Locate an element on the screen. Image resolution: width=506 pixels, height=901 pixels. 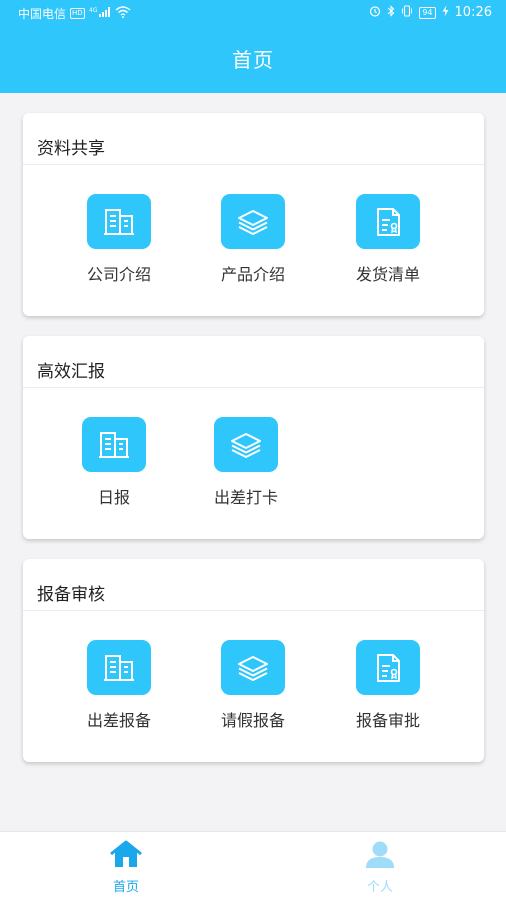
tile-leave-filing: 请假报备 is located at coordinates (253, 687).